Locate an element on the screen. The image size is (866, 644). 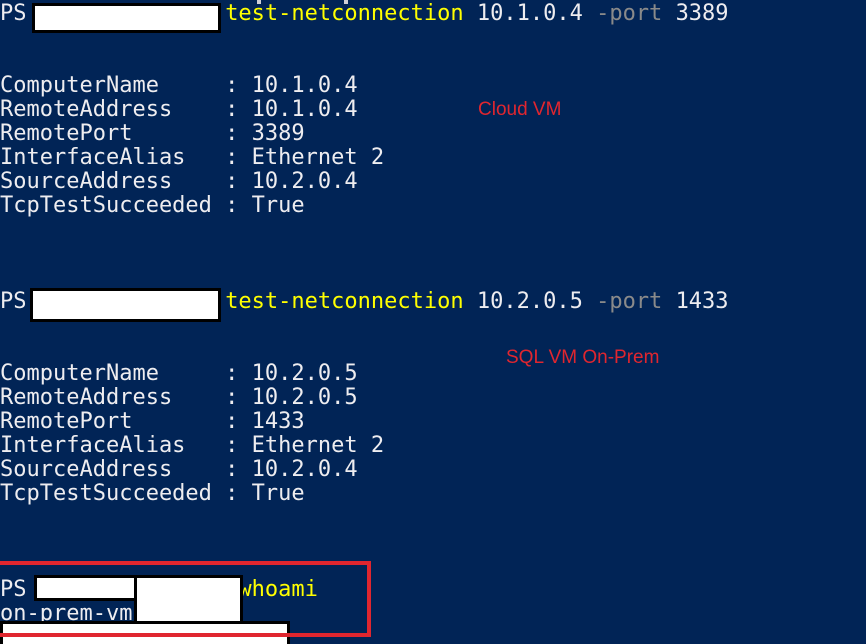
command-arg: 10.1.0.4 is located at coordinates (529, 13).